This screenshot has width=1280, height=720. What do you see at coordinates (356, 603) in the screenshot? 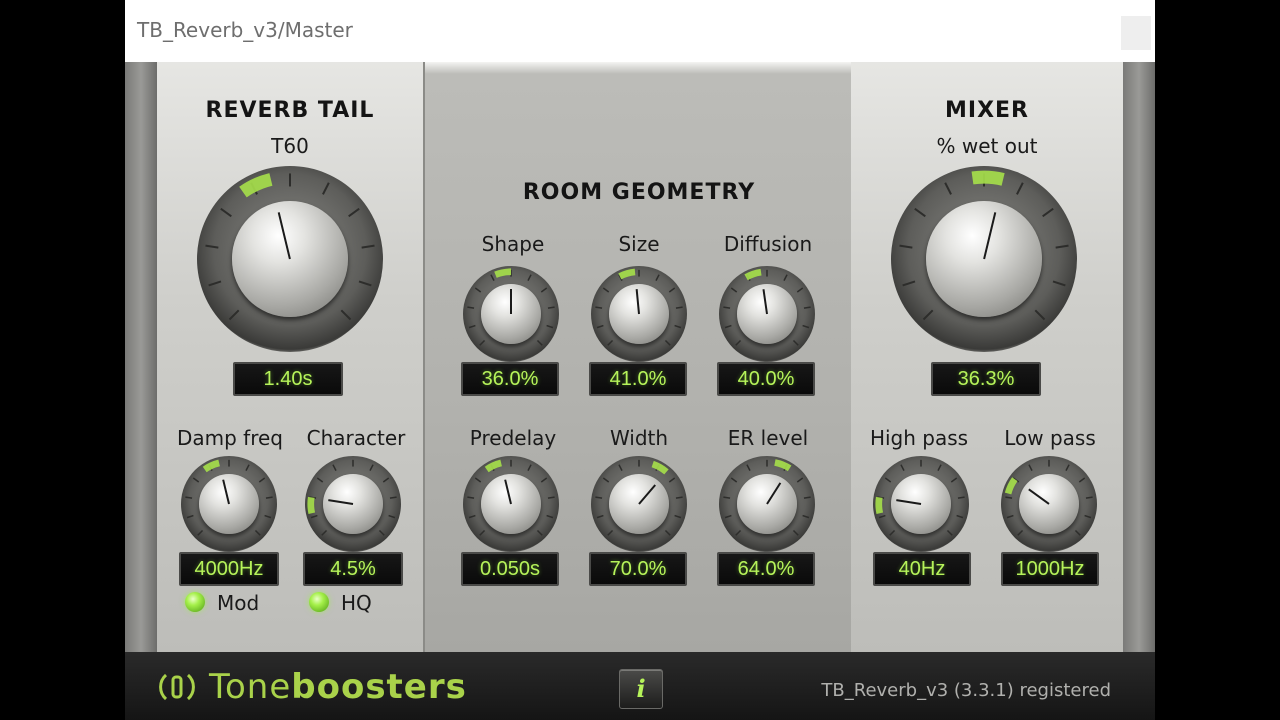
I see `hq-label: HQ` at bounding box center [356, 603].